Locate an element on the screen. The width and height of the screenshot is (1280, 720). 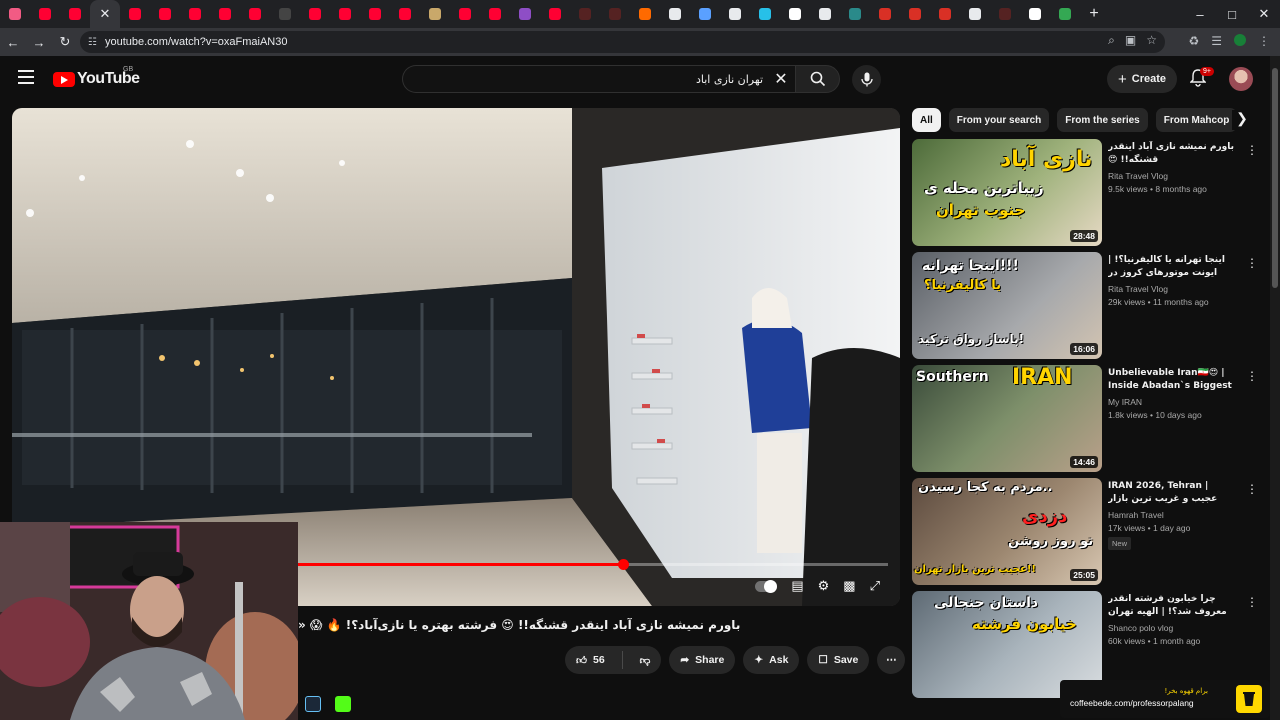
dislike-button: 👎︎ is located at coordinates (645, 660).